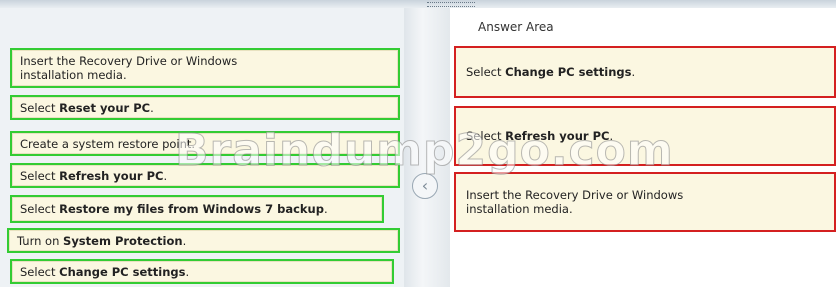 This screenshot has height=287, width=836. Describe the element at coordinates (87, 107) in the screenshot. I see `source-item-label: Select Reset your PC.` at that location.